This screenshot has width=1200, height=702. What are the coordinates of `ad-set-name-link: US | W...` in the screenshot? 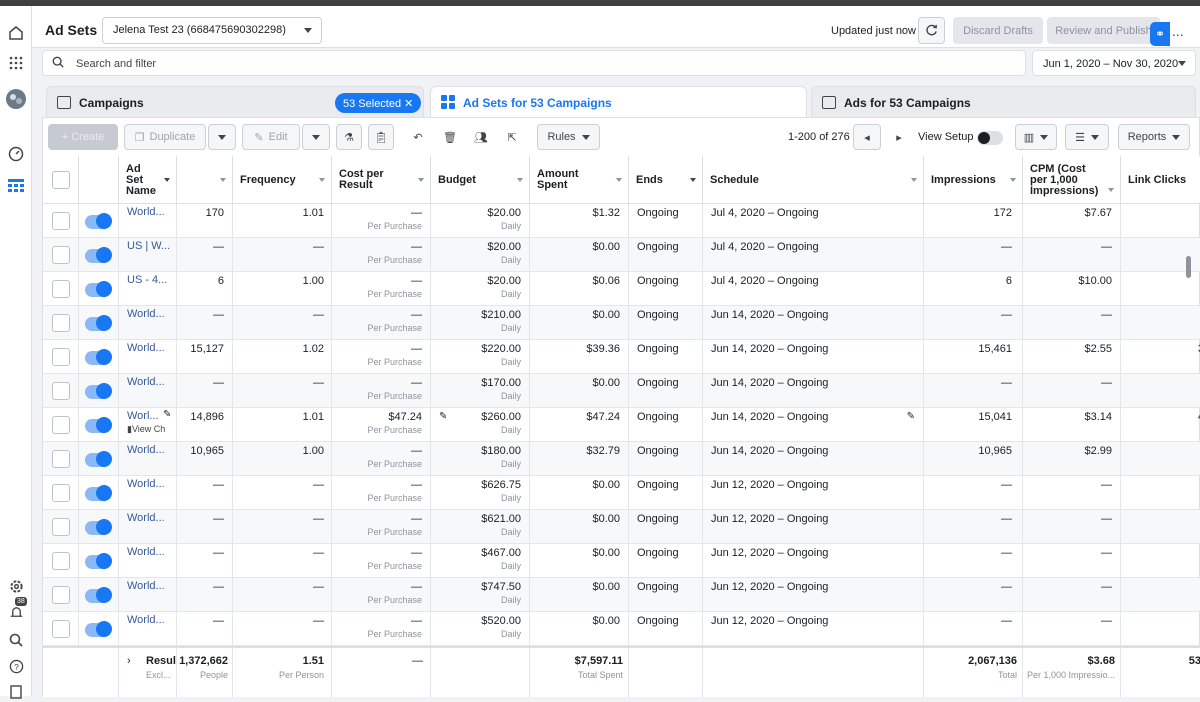 It's located at (148, 246).